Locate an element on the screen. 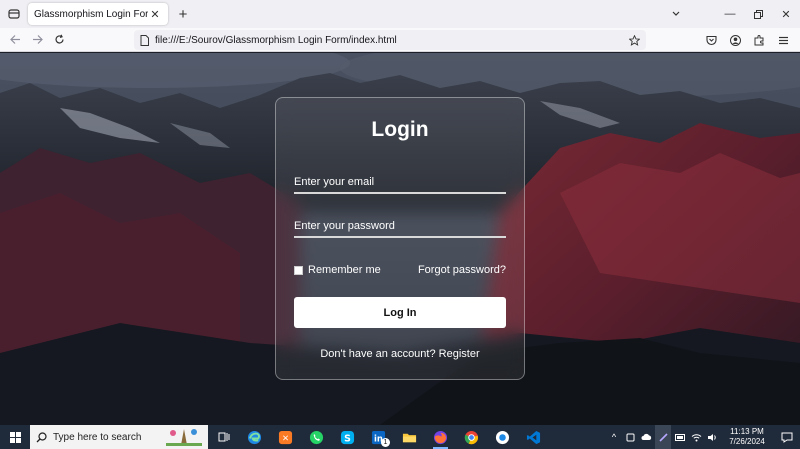 The height and width of the screenshot is (449, 800). browser-tab: Glassmorphism Login Form ✕ is located at coordinates (98, 14).